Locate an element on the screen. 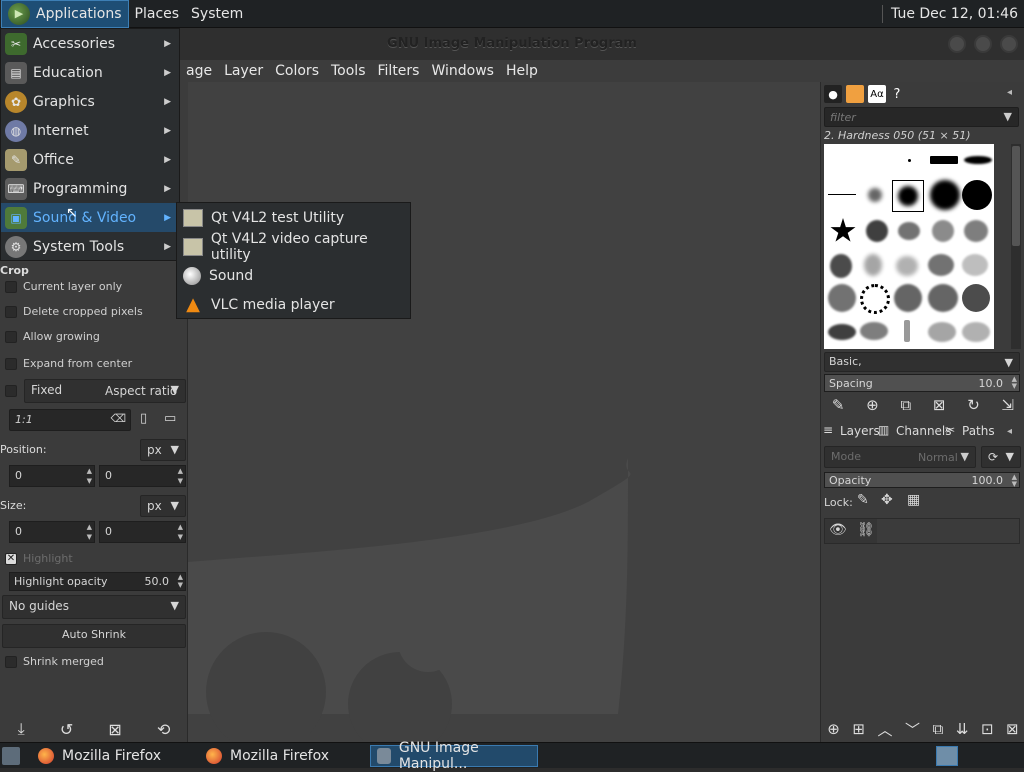  delete-brush-icon: ⊠ is located at coordinates (939, 405).